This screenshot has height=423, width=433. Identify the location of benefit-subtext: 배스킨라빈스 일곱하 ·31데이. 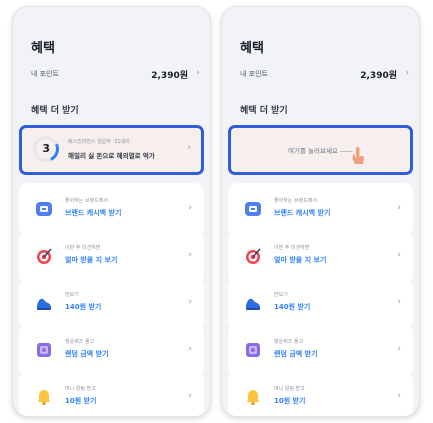
(99, 142).